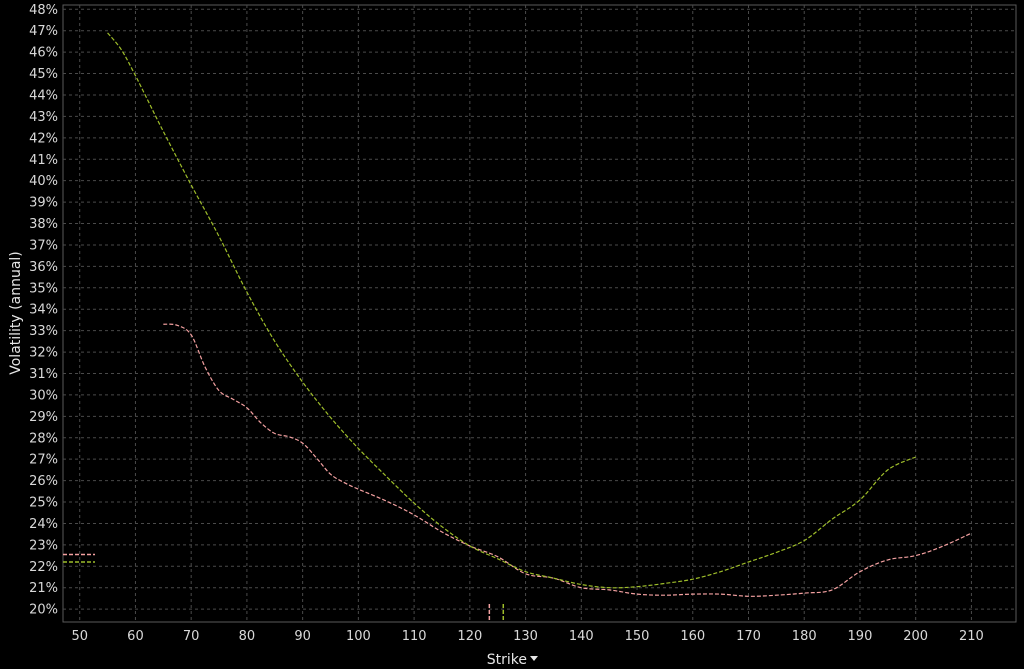 Image resolution: width=1024 pixels, height=669 pixels. What do you see at coordinates (191, 636) in the screenshot?
I see `x-tick-label: 70` at bounding box center [191, 636].